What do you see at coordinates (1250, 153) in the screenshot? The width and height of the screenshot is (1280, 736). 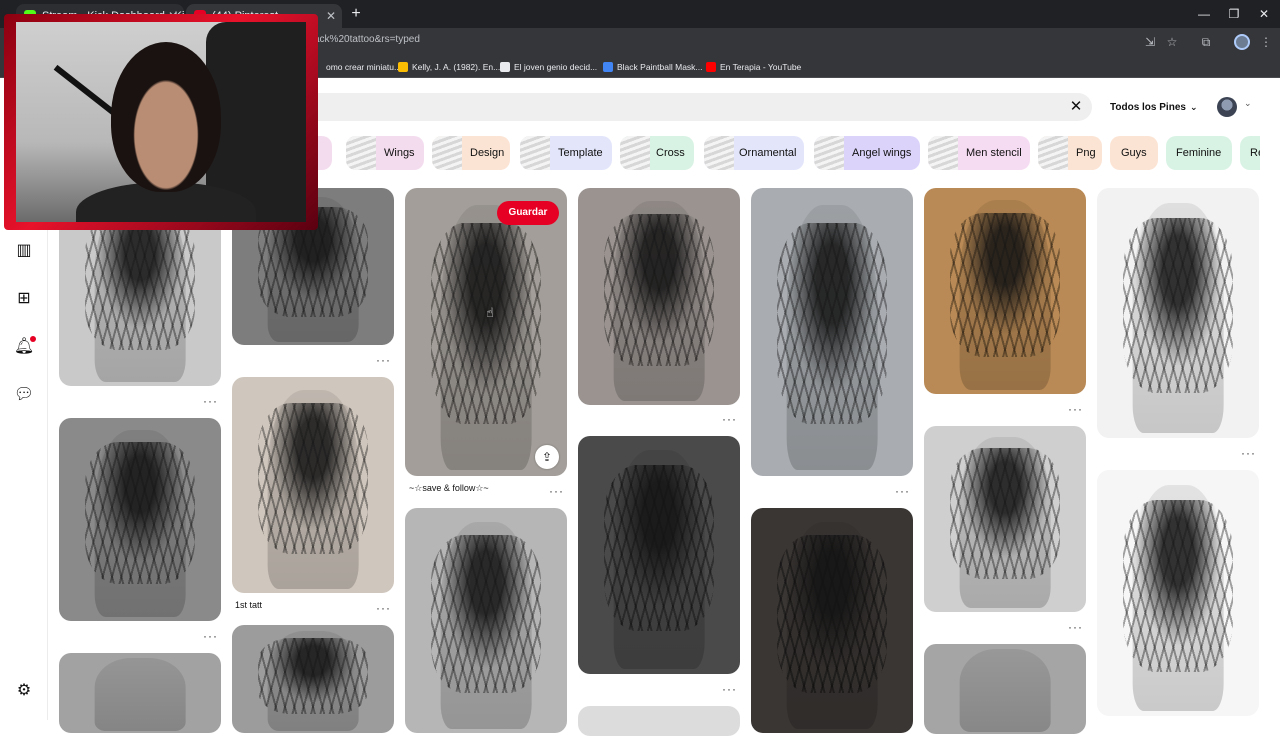 I see `chip-re: Re` at bounding box center [1250, 153].